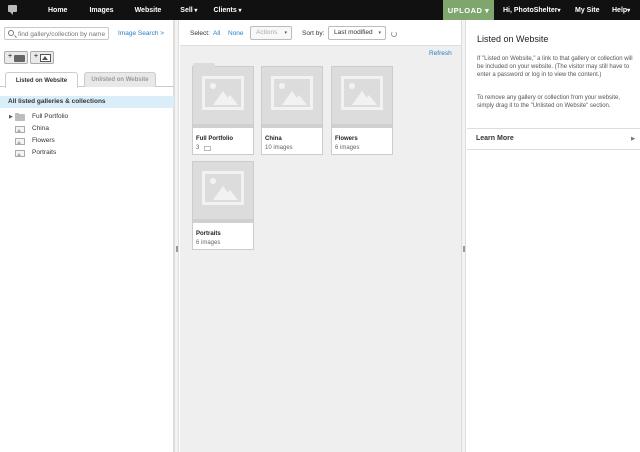  Describe the element at coordinates (531, 10) in the screenshot. I see `nav-account: Hi, PhotoShelter` at that location.